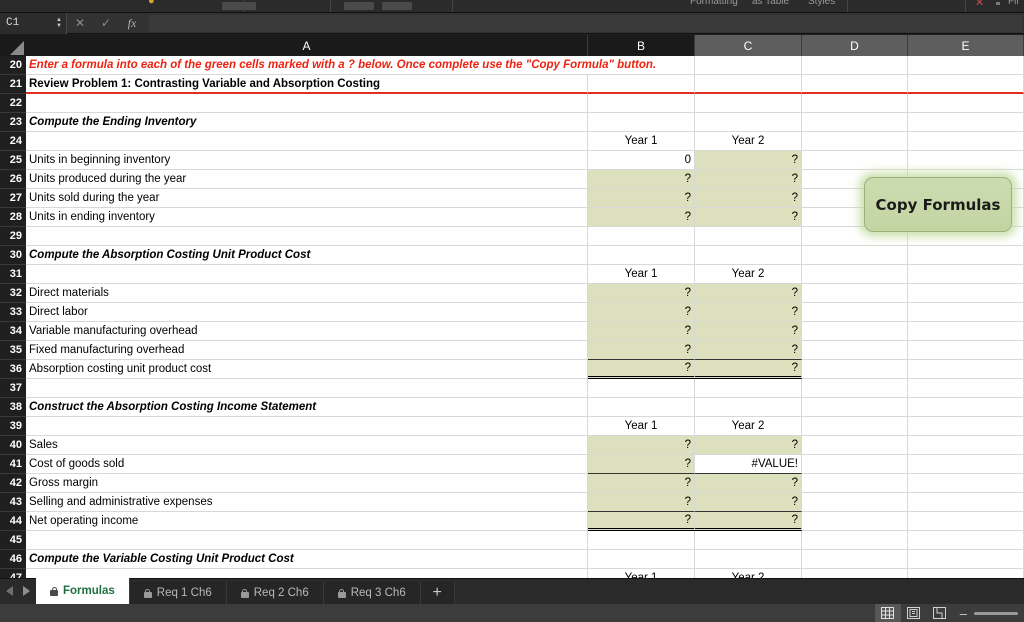 Image resolution: width=1024 pixels, height=622 pixels. Describe the element at coordinates (83, 591) in the screenshot. I see `sheet-tab-formulas: Formulas` at that location.